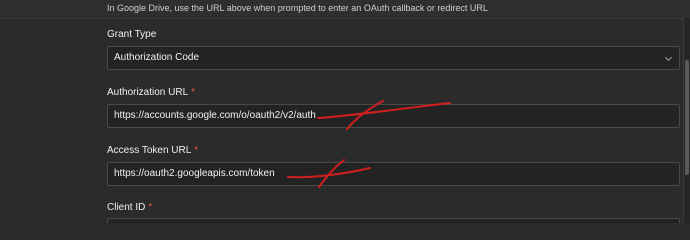 The image size is (690, 240). What do you see at coordinates (157, 57) in the screenshot?
I see `grant-type-value: Authorization Code` at bounding box center [157, 57].